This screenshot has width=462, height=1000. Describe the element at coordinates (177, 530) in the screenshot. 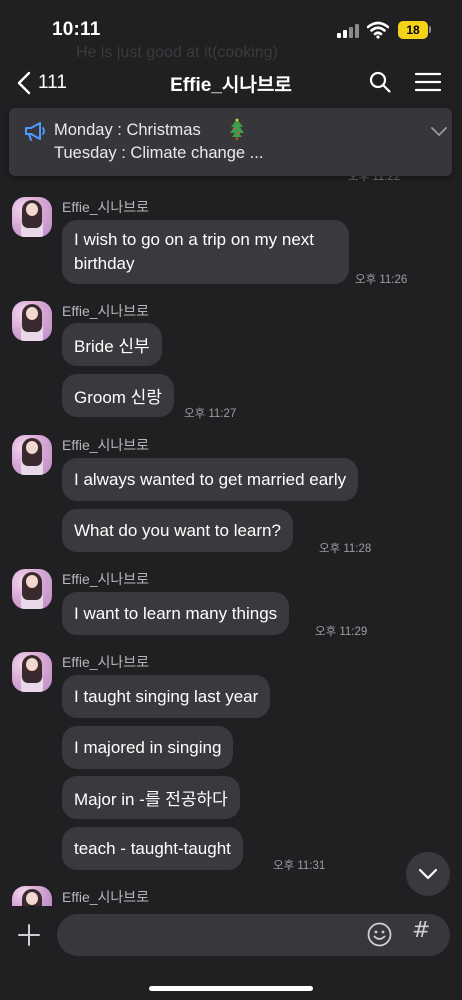

I see `message-bubble: What do you want to learn?` at that location.